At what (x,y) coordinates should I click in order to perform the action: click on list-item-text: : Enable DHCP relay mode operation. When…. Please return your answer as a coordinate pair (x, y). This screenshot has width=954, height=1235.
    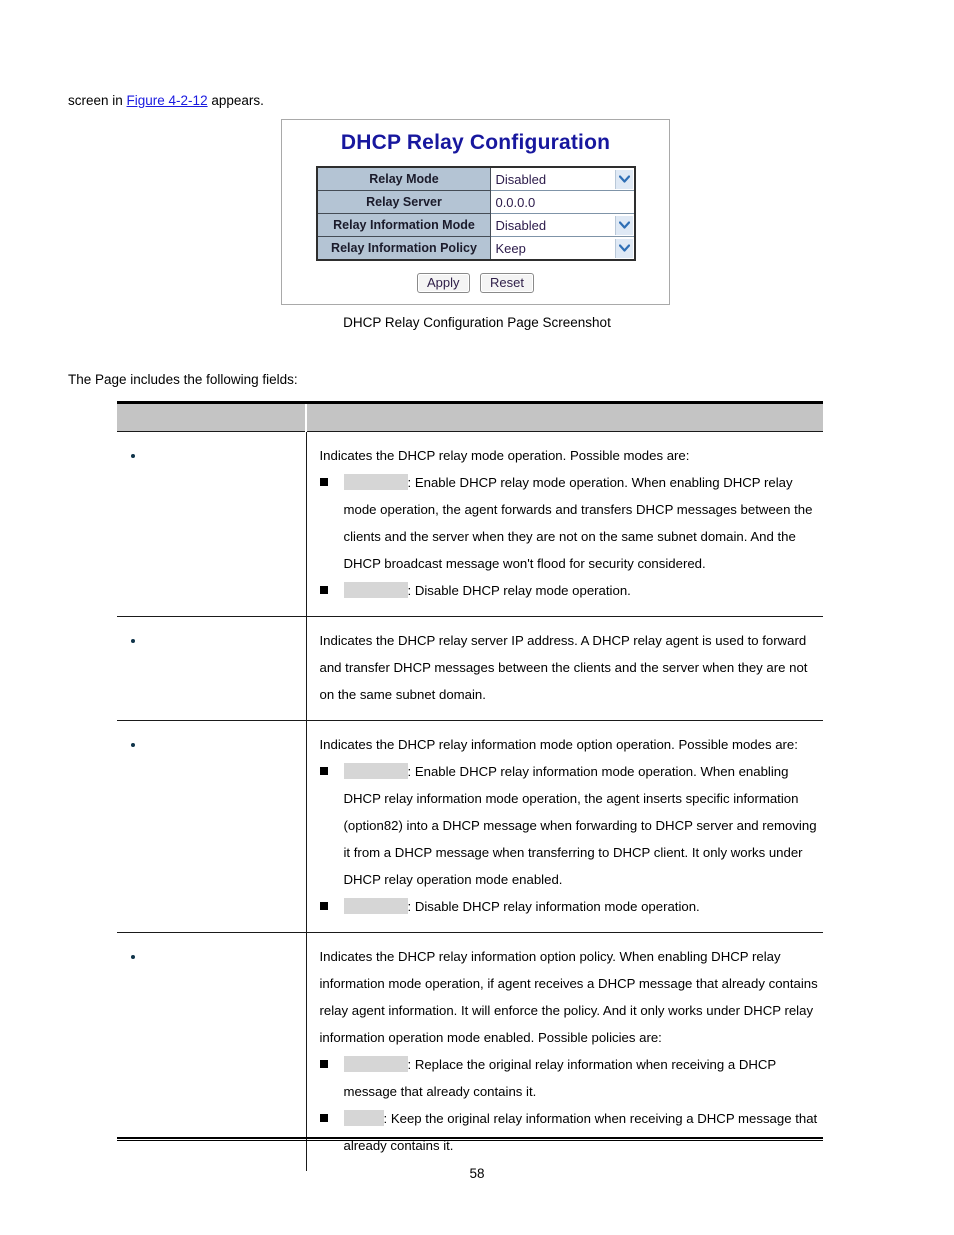
    Looking at the image, I should click on (578, 523).